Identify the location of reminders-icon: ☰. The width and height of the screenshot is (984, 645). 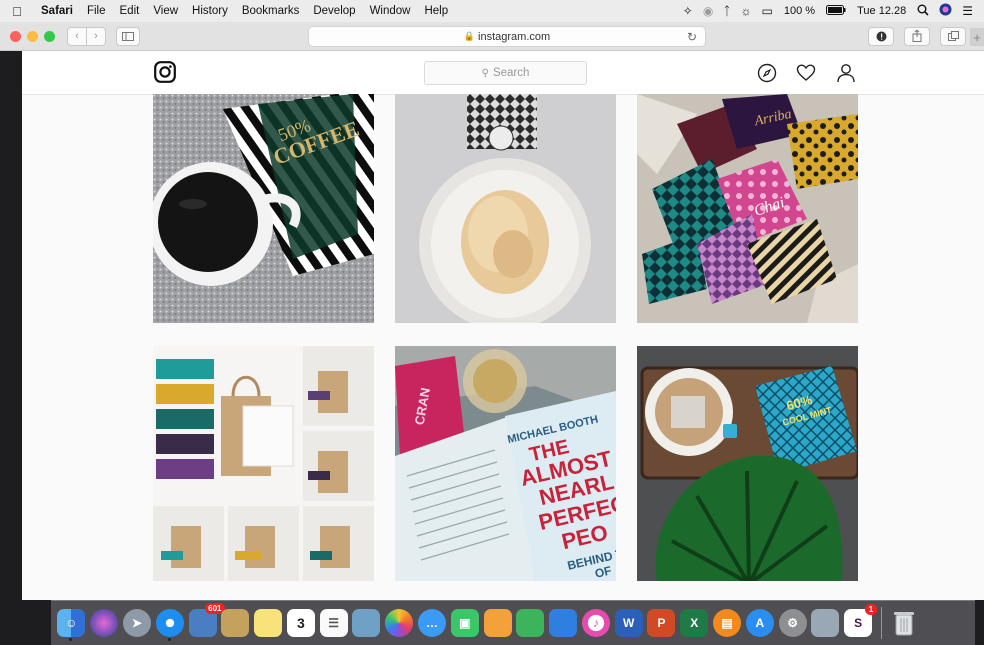
(333, 623).